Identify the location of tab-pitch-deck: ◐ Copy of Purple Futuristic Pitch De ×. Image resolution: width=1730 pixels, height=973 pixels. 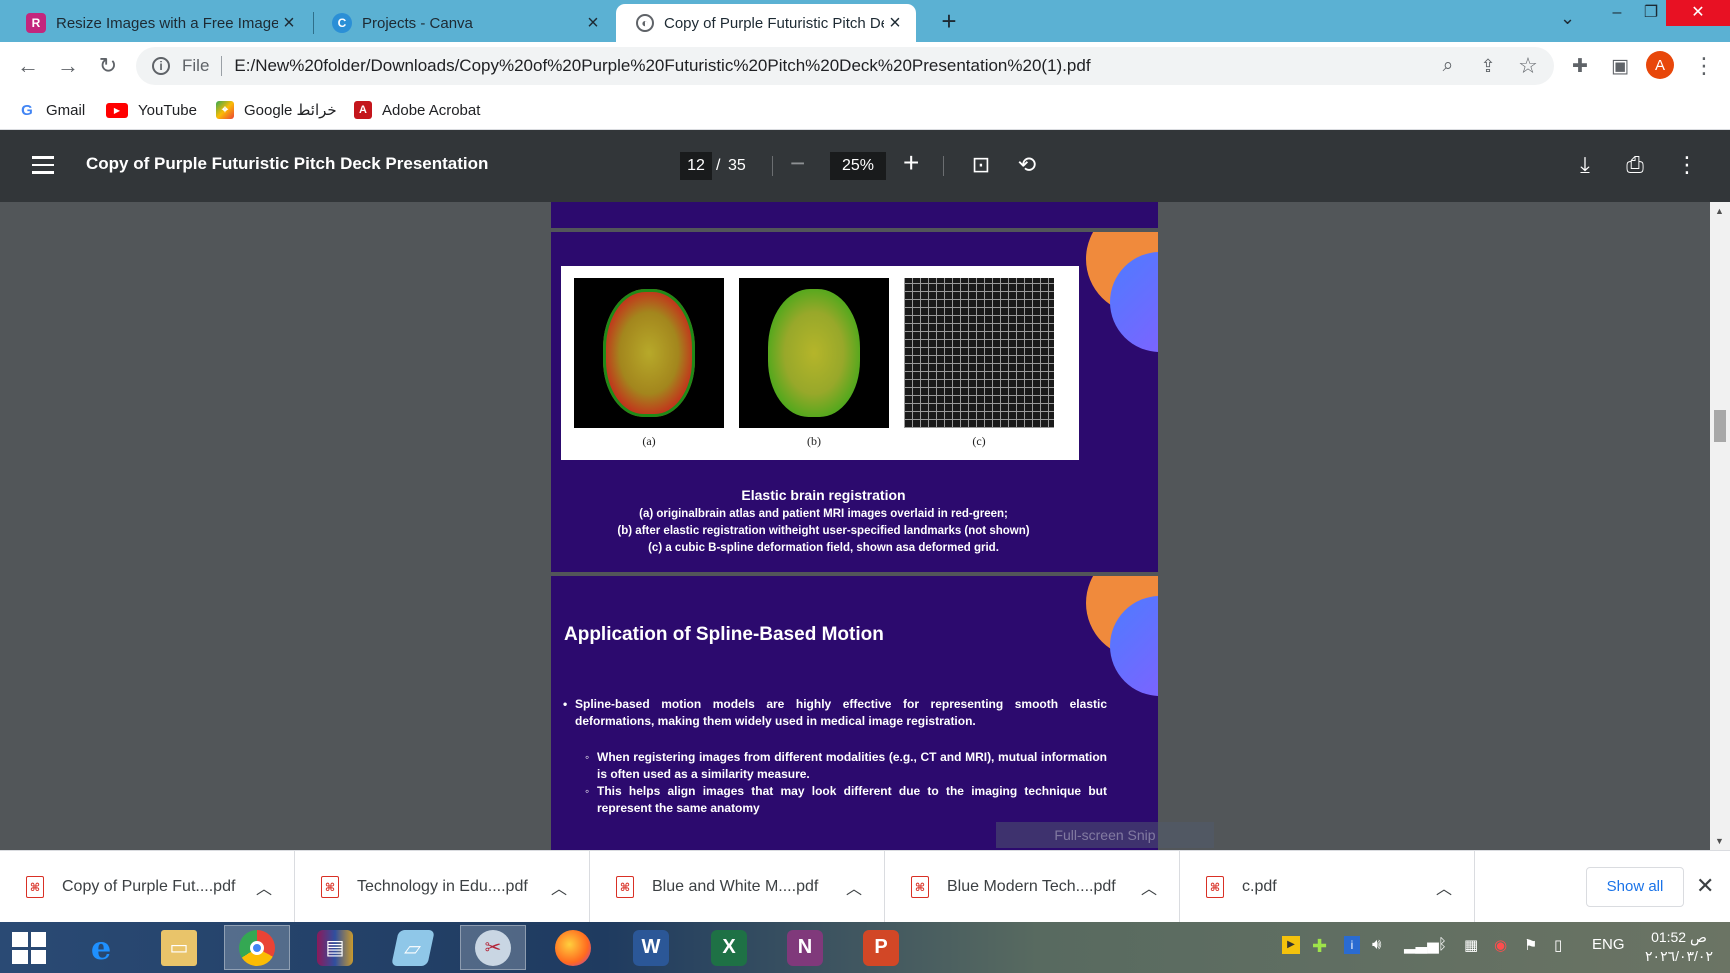
(766, 23).